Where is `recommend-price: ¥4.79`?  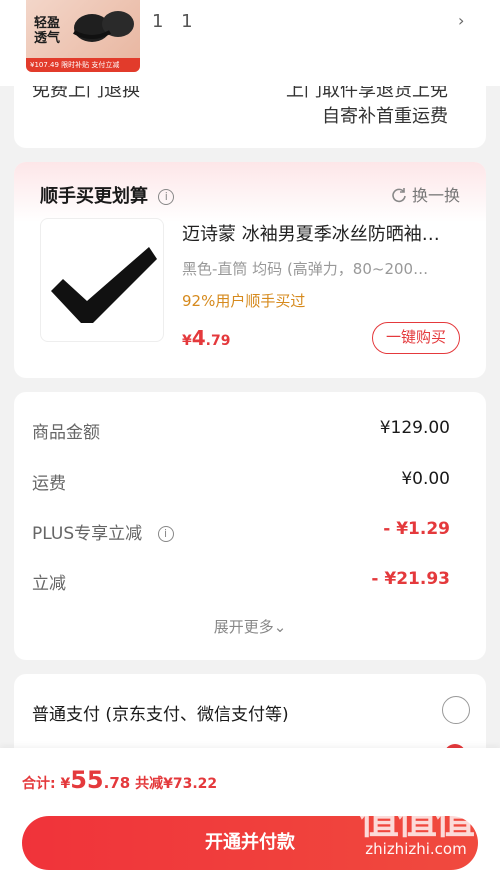 recommend-price: ¥4.79 is located at coordinates (206, 338).